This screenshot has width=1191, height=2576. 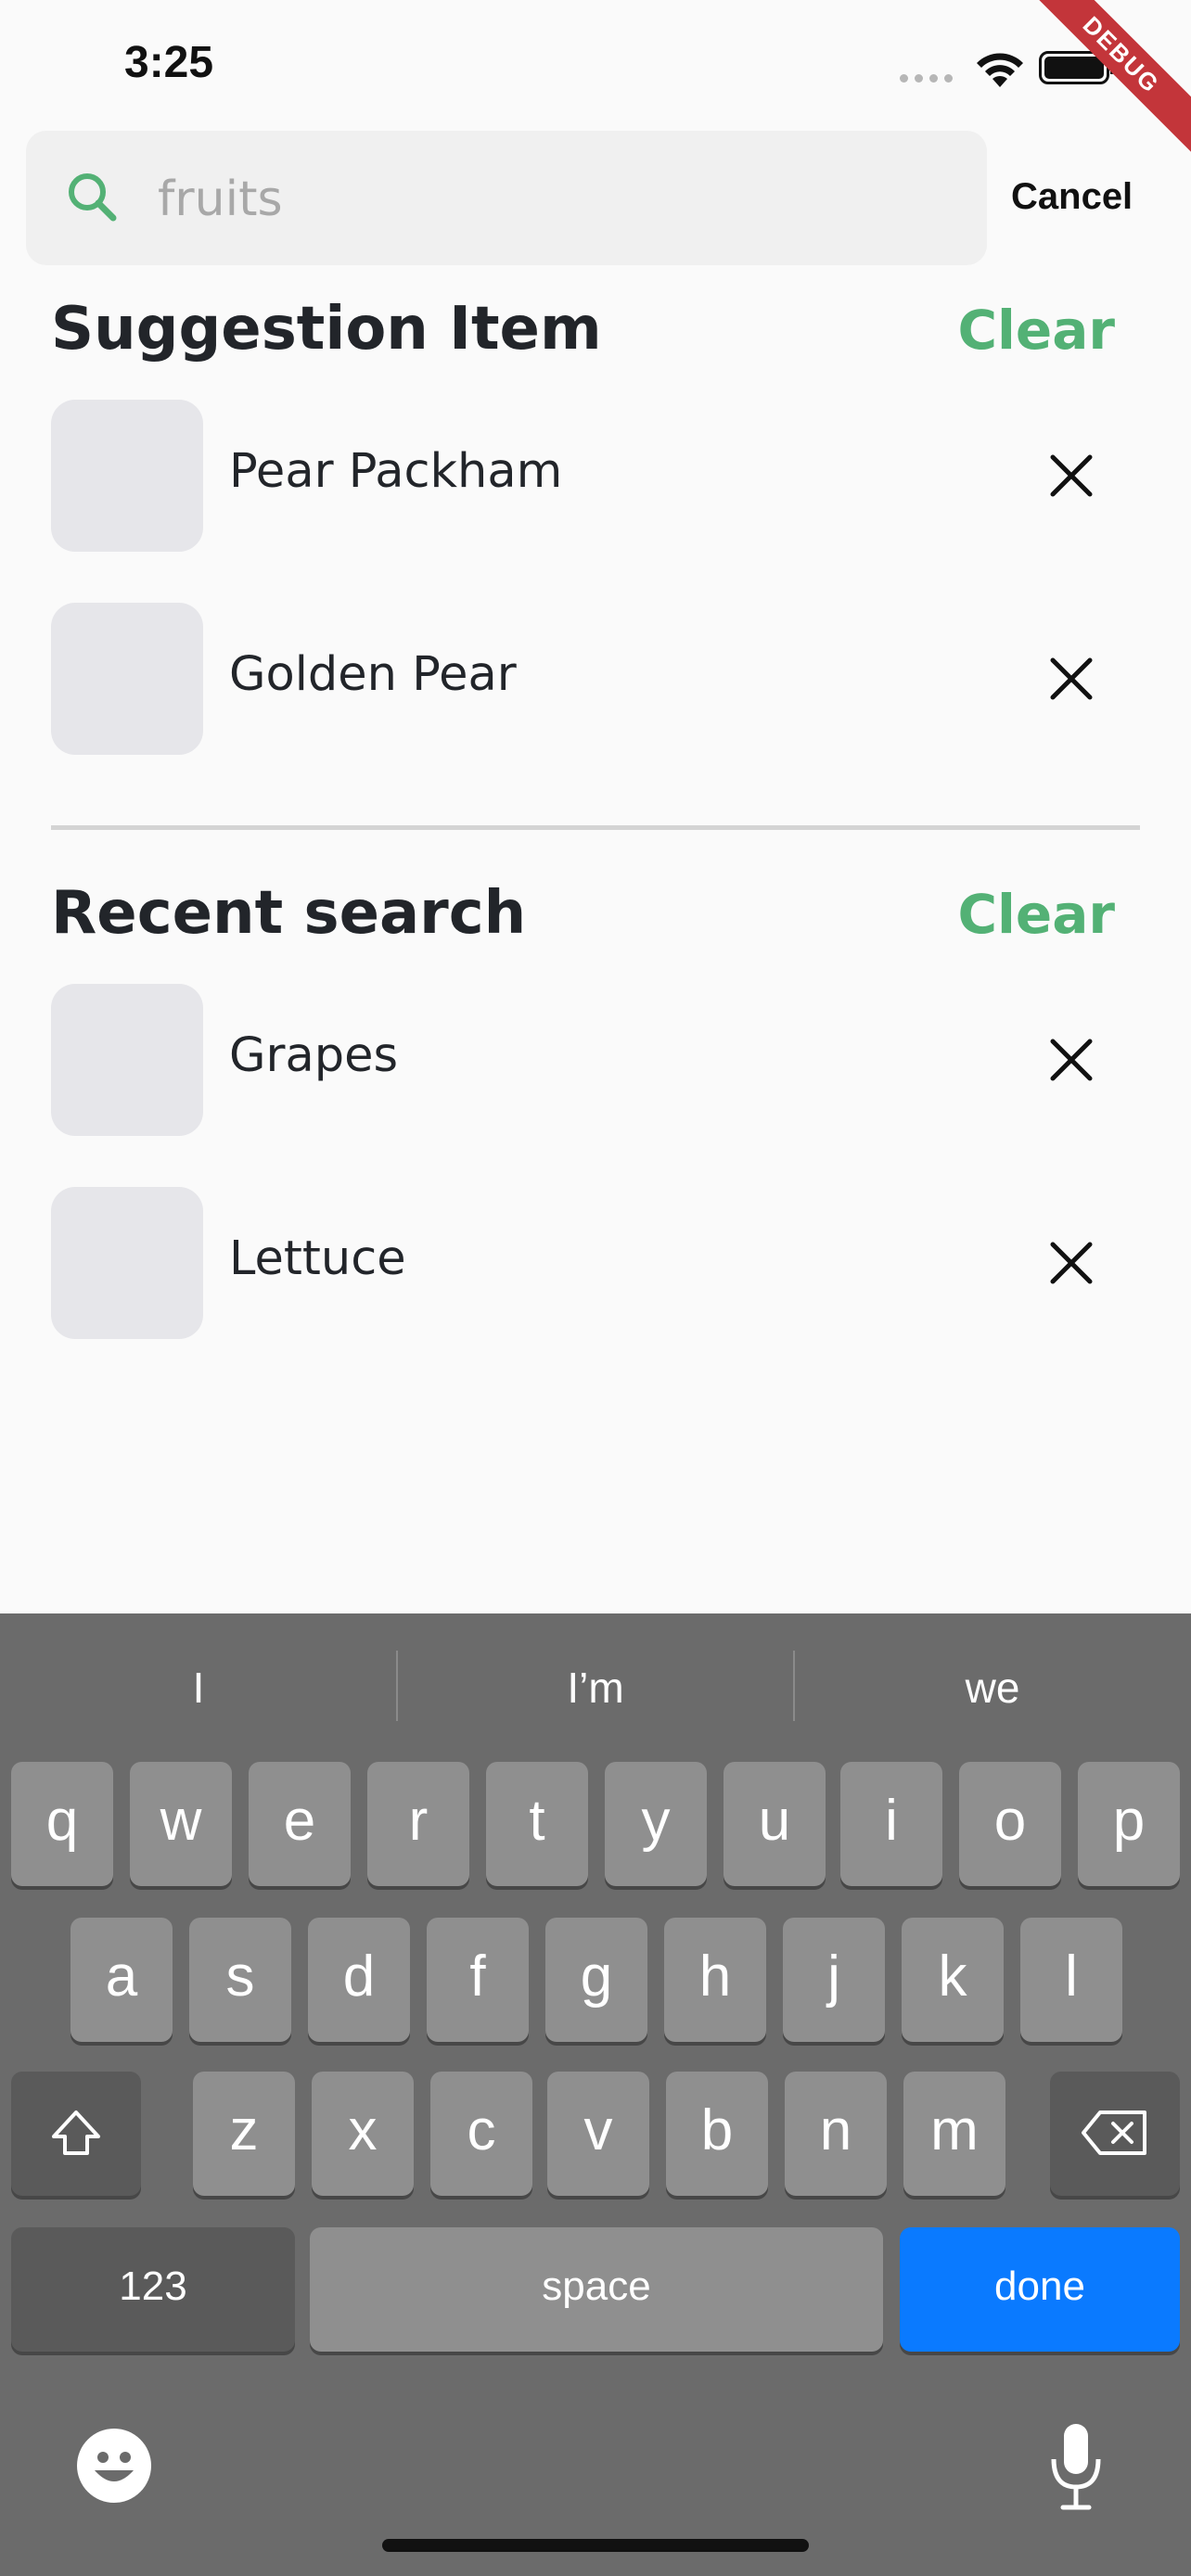 I want to click on microphone-icon, so click(x=1076, y=2466).